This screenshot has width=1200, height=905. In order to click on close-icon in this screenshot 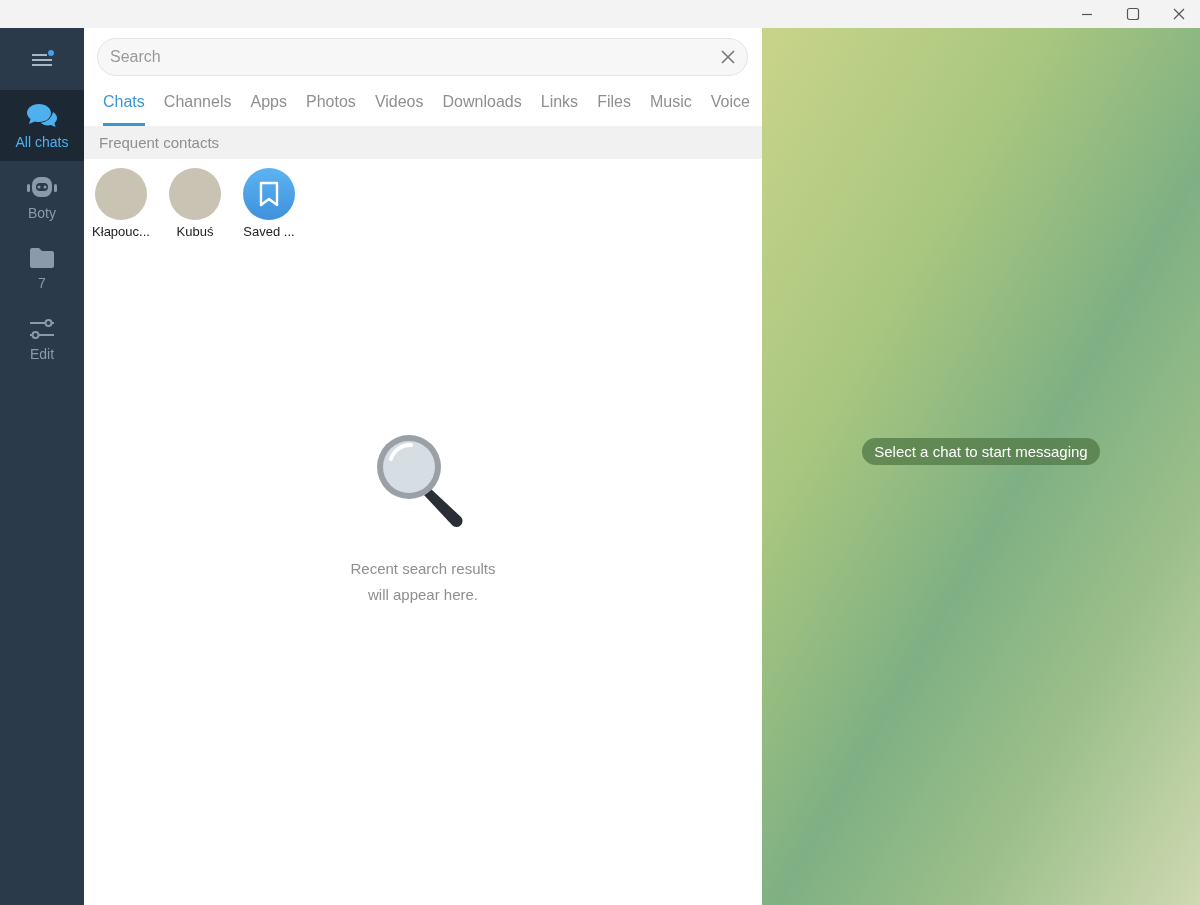, I will do `click(1179, 14)`.